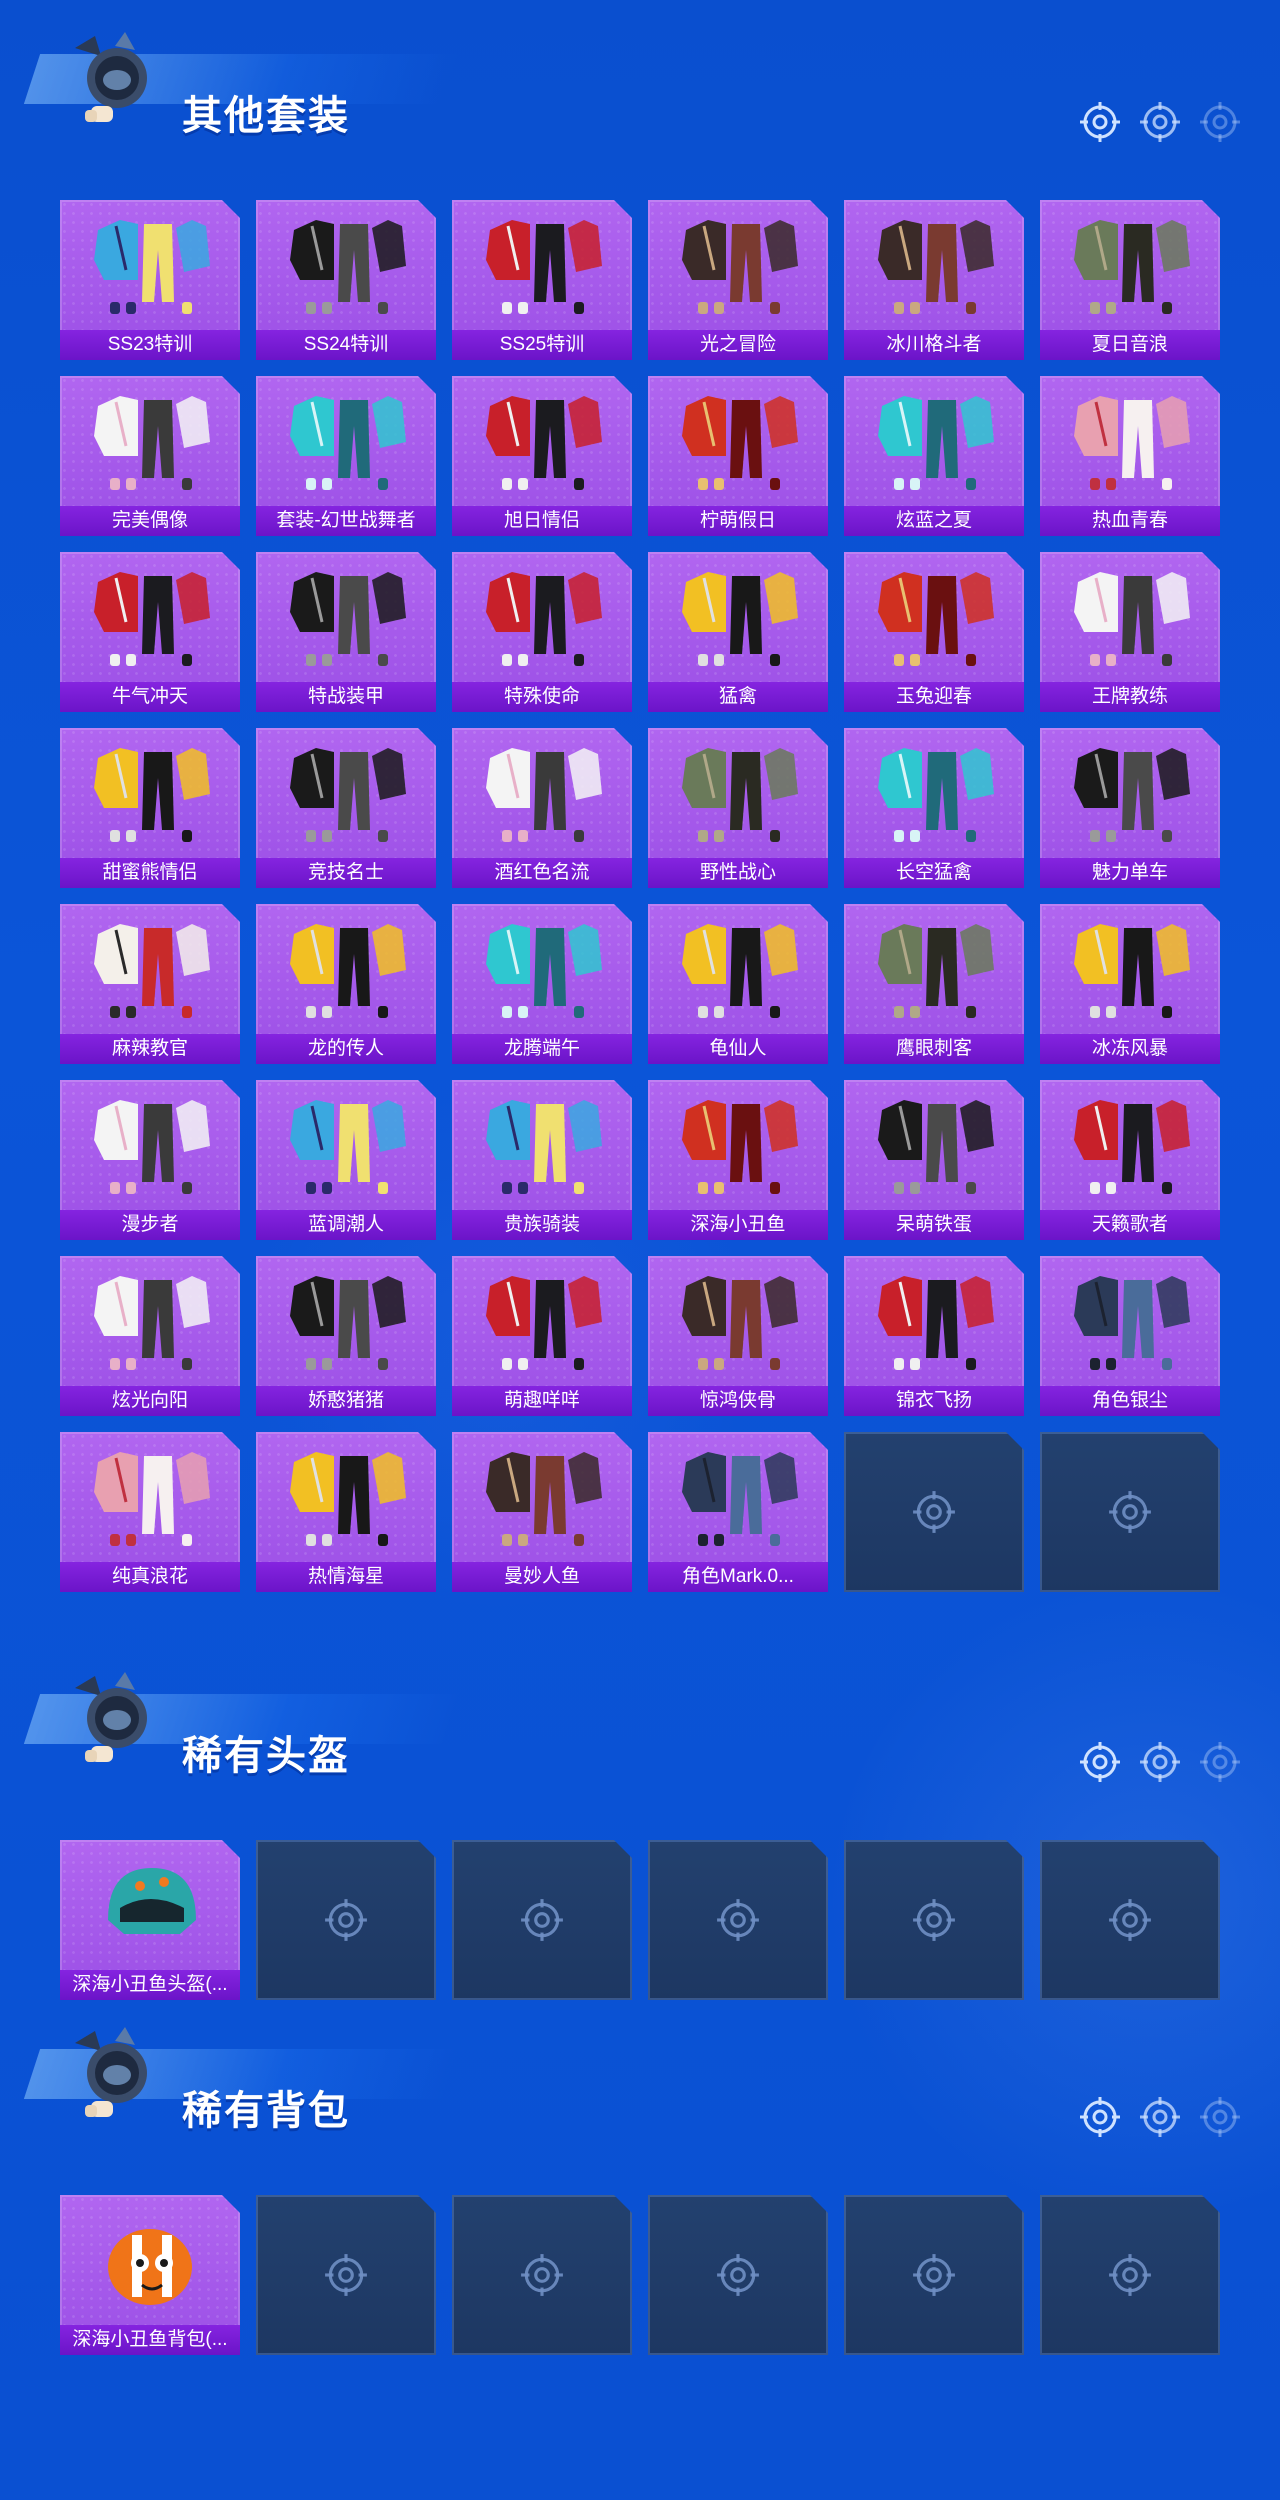 The width and height of the screenshot is (1280, 2500). I want to click on item-label: 蓝调潮人, so click(346, 1225).